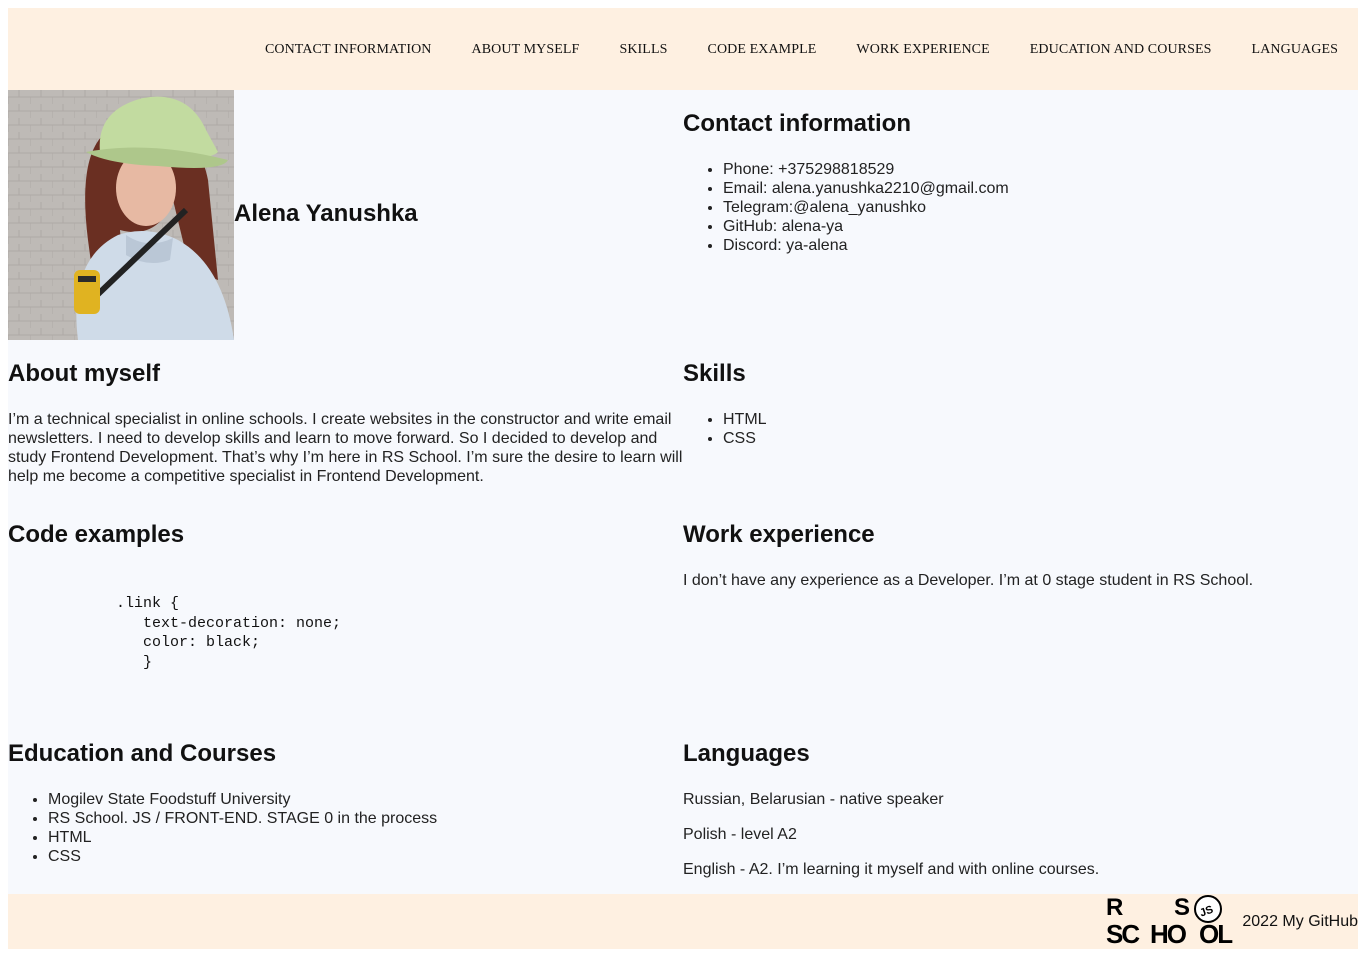  What do you see at coordinates (96, 534) in the screenshot?
I see `code-examples-heading: Code examples` at bounding box center [96, 534].